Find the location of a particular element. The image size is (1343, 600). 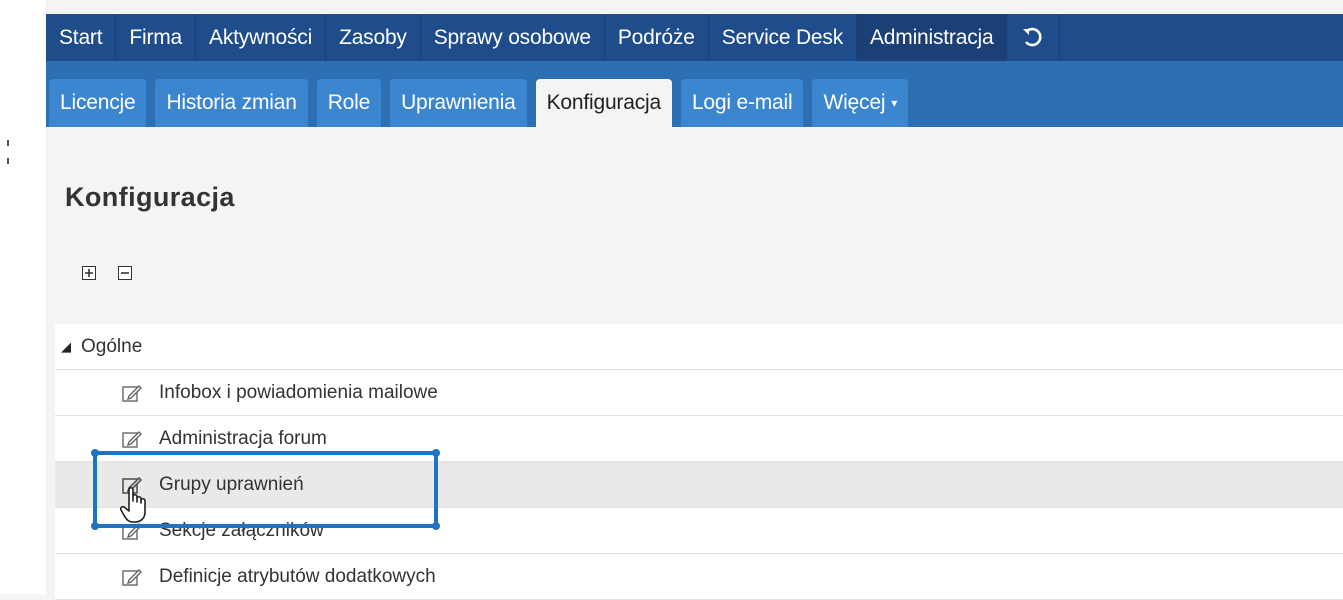

triangle-down-icon: ◢ is located at coordinates (66, 347).